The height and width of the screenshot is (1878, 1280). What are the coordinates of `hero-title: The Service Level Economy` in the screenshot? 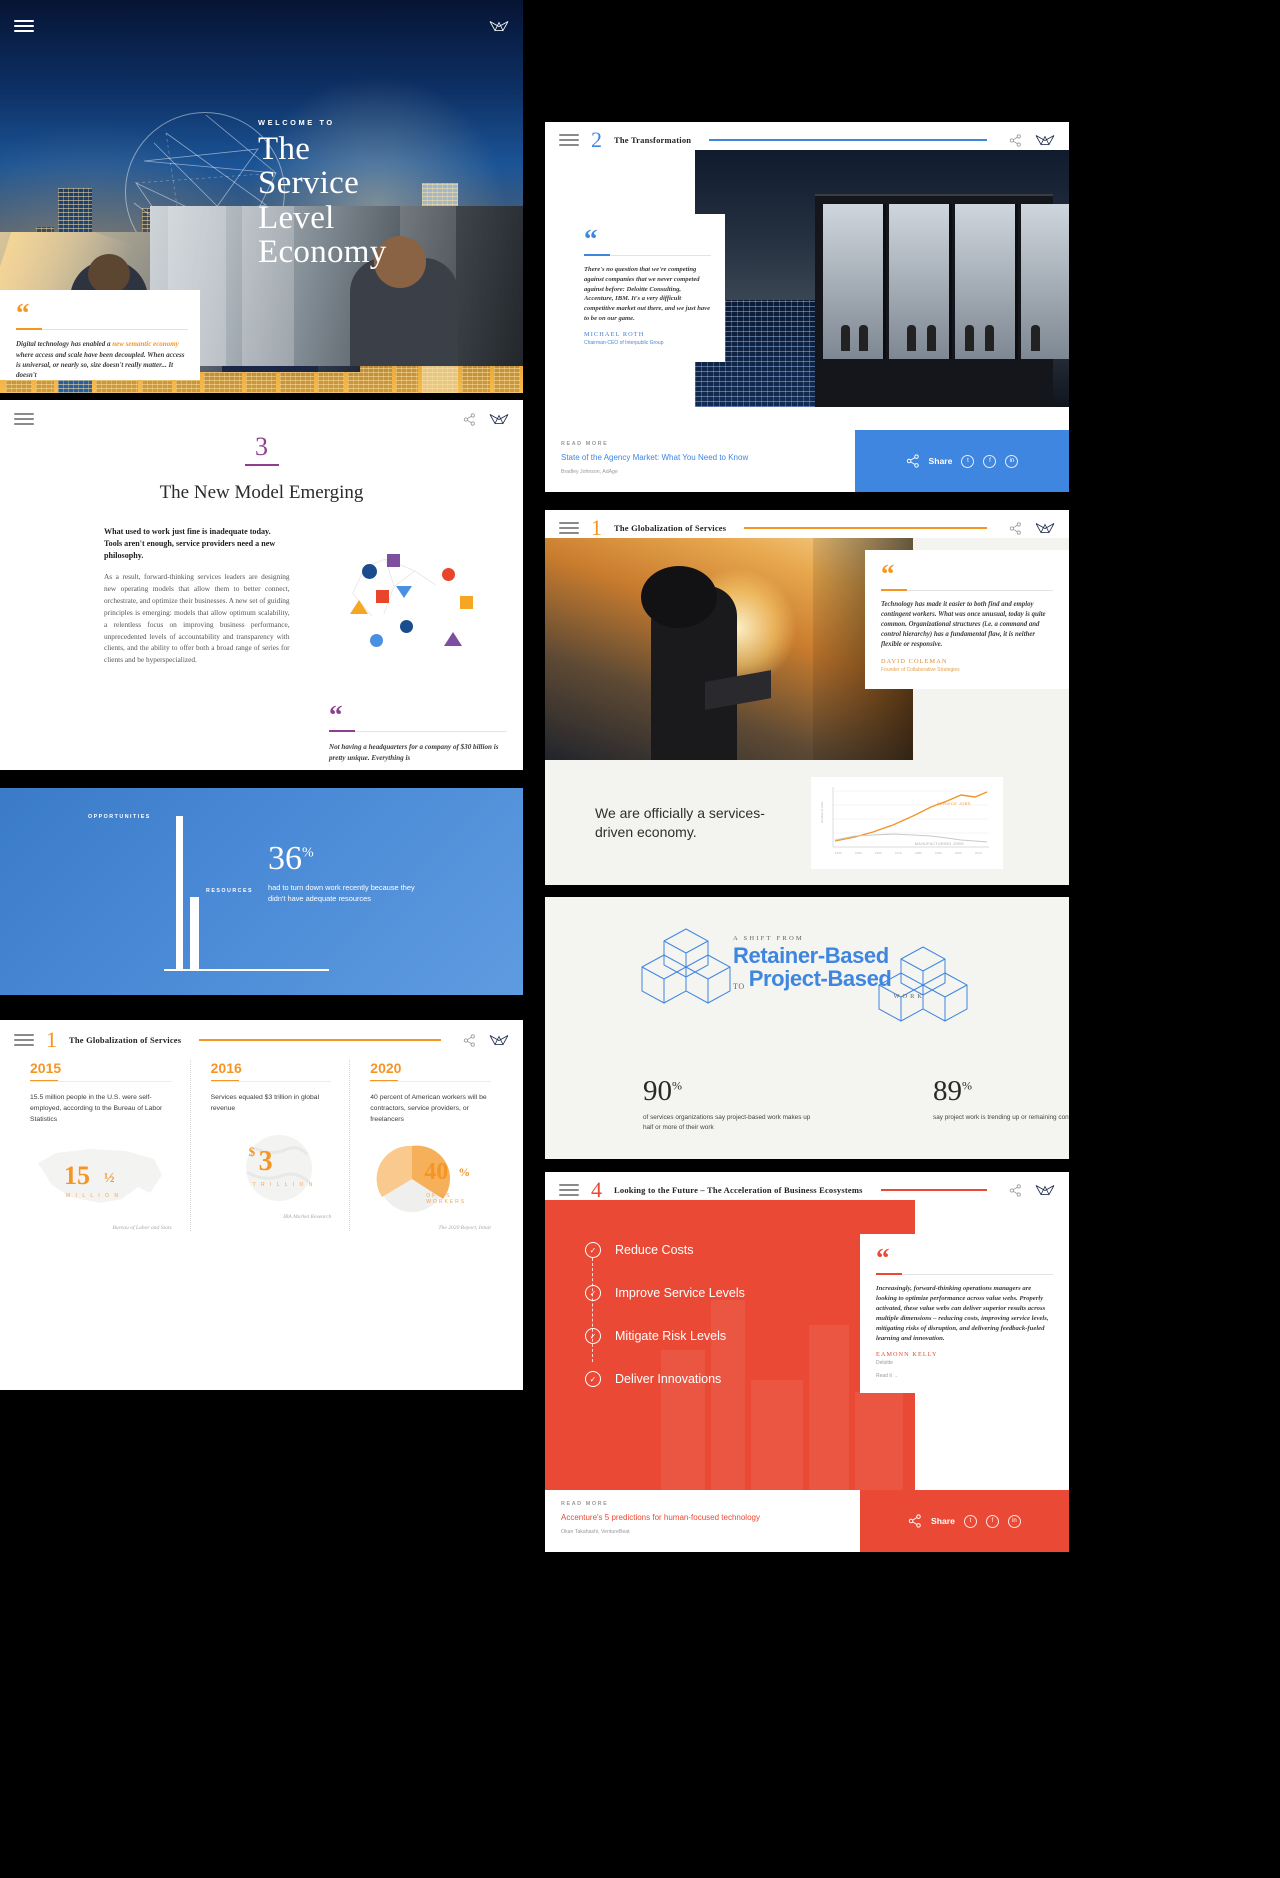 It's located at (322, 200).